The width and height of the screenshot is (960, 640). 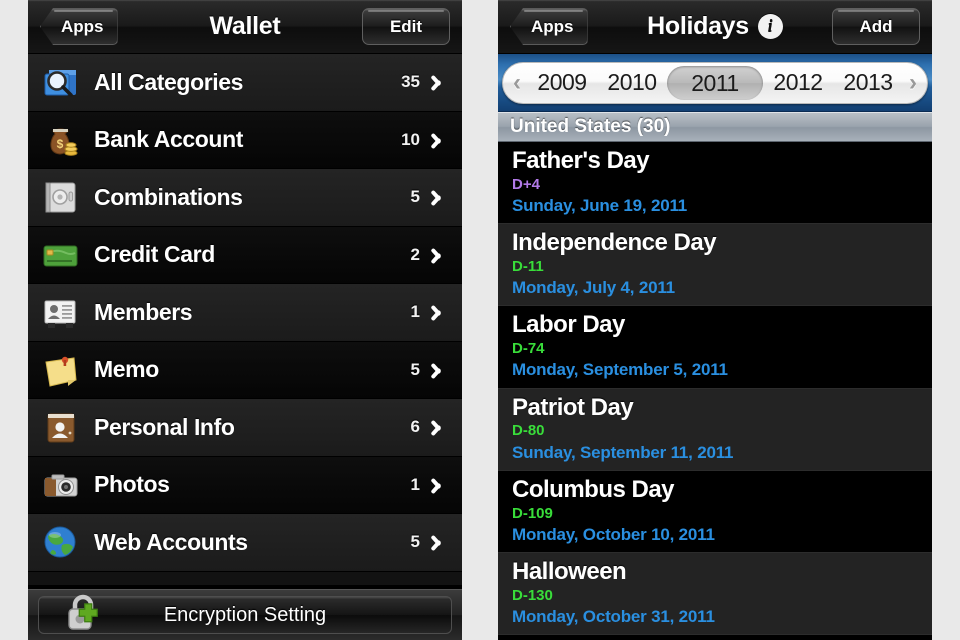 What do you see at coordinates (569, 571) in the screenshot?
I see `holiday-name: Halloween` at bounding box center [569, 571].